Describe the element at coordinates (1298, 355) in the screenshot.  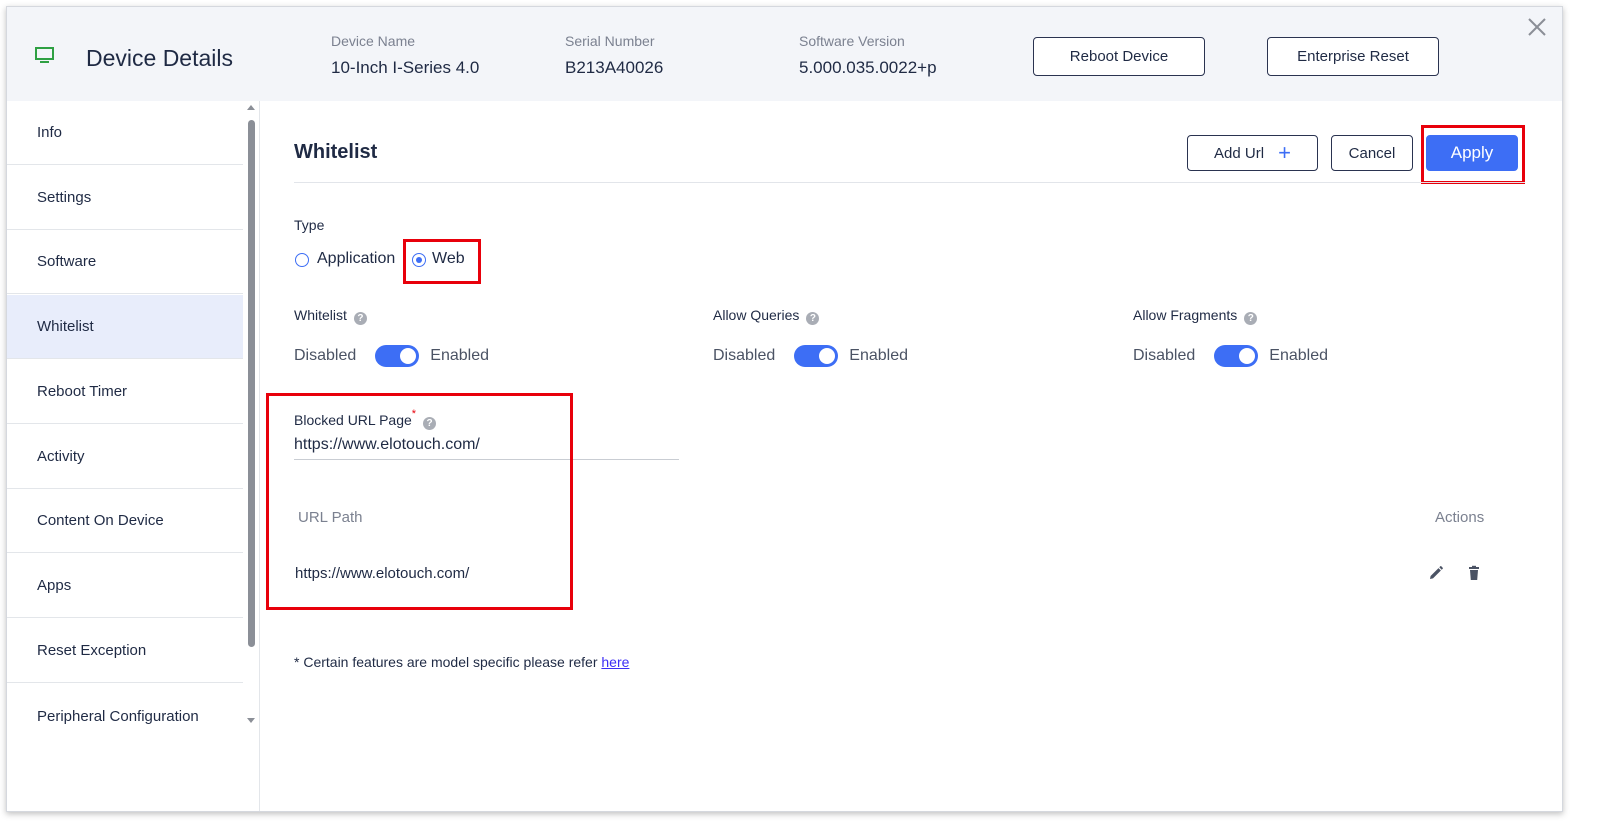
I see `allow-fragments-enabled-text: Enabled` at that location.